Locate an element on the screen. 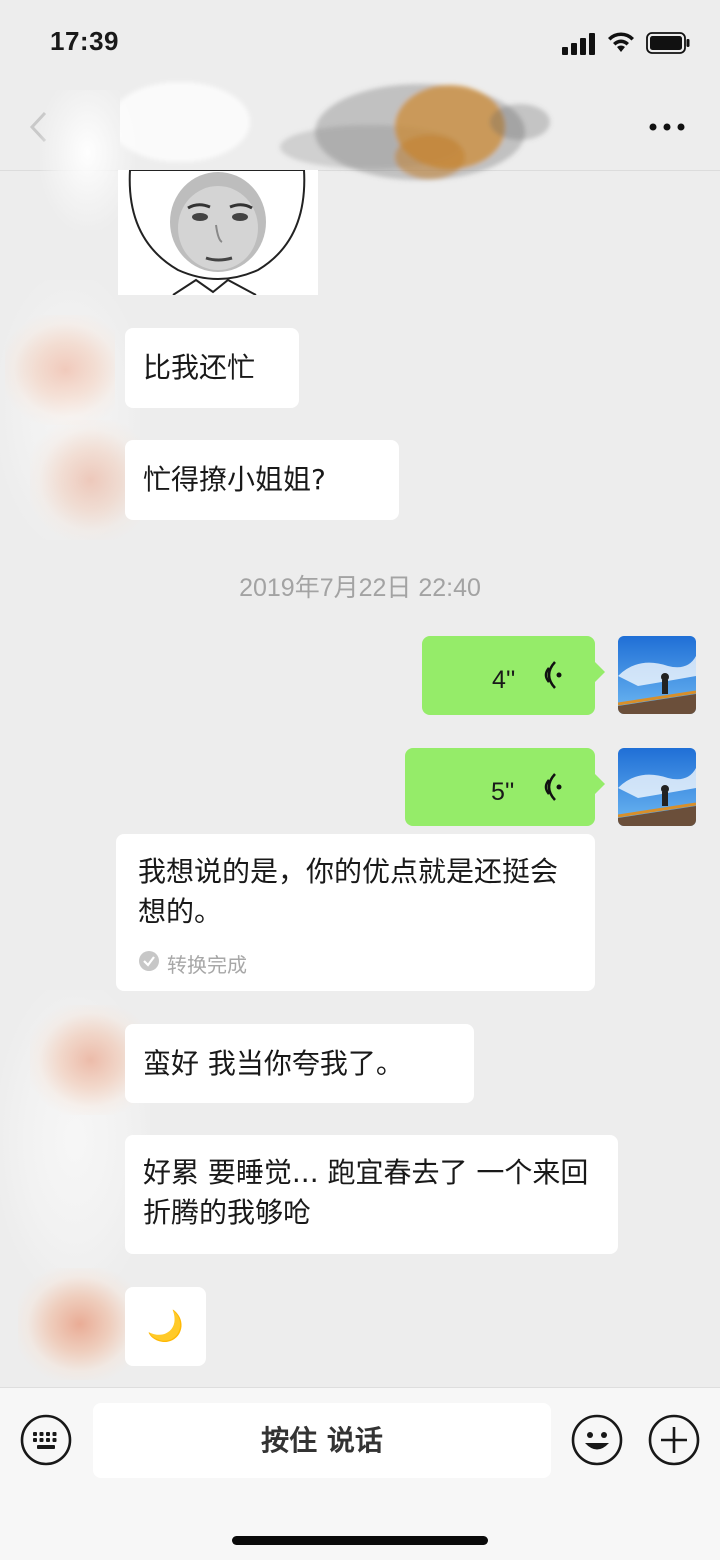  message-bubble: 蛮好 我当你夸我了。 is located at coordinates (299, 1063).